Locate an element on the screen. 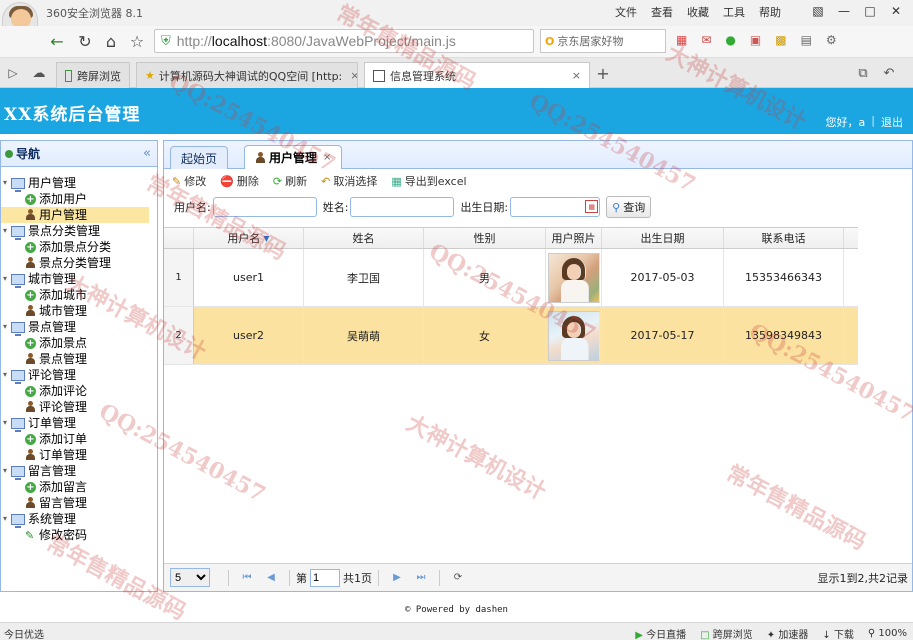 The width and height of the screenshot is (913, 640). nav-item: 景点管理 is located at coordinates (79, 359).